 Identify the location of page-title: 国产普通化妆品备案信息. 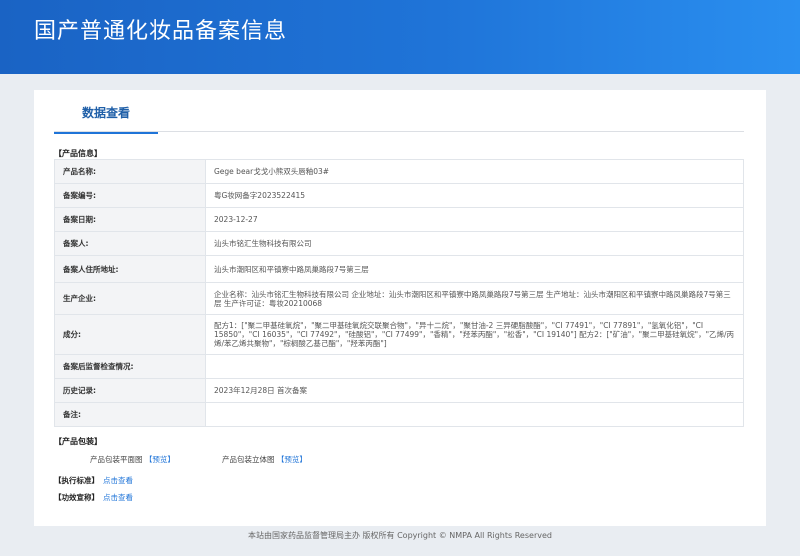
(161, 31).